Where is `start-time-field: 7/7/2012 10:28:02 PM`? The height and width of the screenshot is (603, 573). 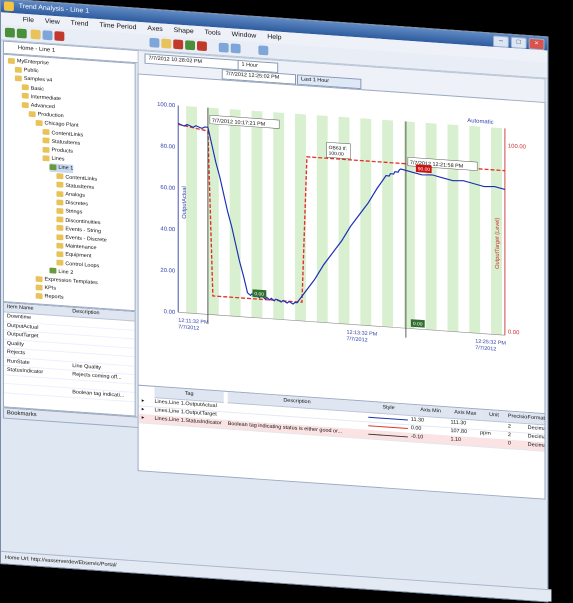 start-time-field: 7/7/2012 10:28:02 PM is located at coordinates (191, 62).